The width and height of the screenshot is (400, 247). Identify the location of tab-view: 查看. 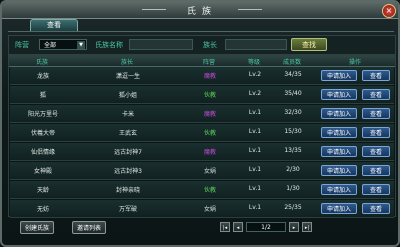
(54, 25).